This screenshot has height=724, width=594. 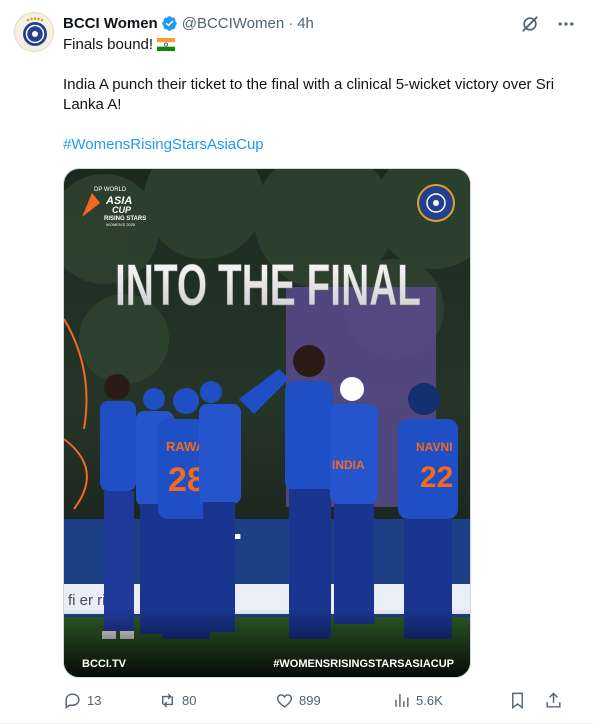 What do you see at coordinates (284, 700) in the screenshot?
I see `heart-icon` at bounding box center [284, 700].